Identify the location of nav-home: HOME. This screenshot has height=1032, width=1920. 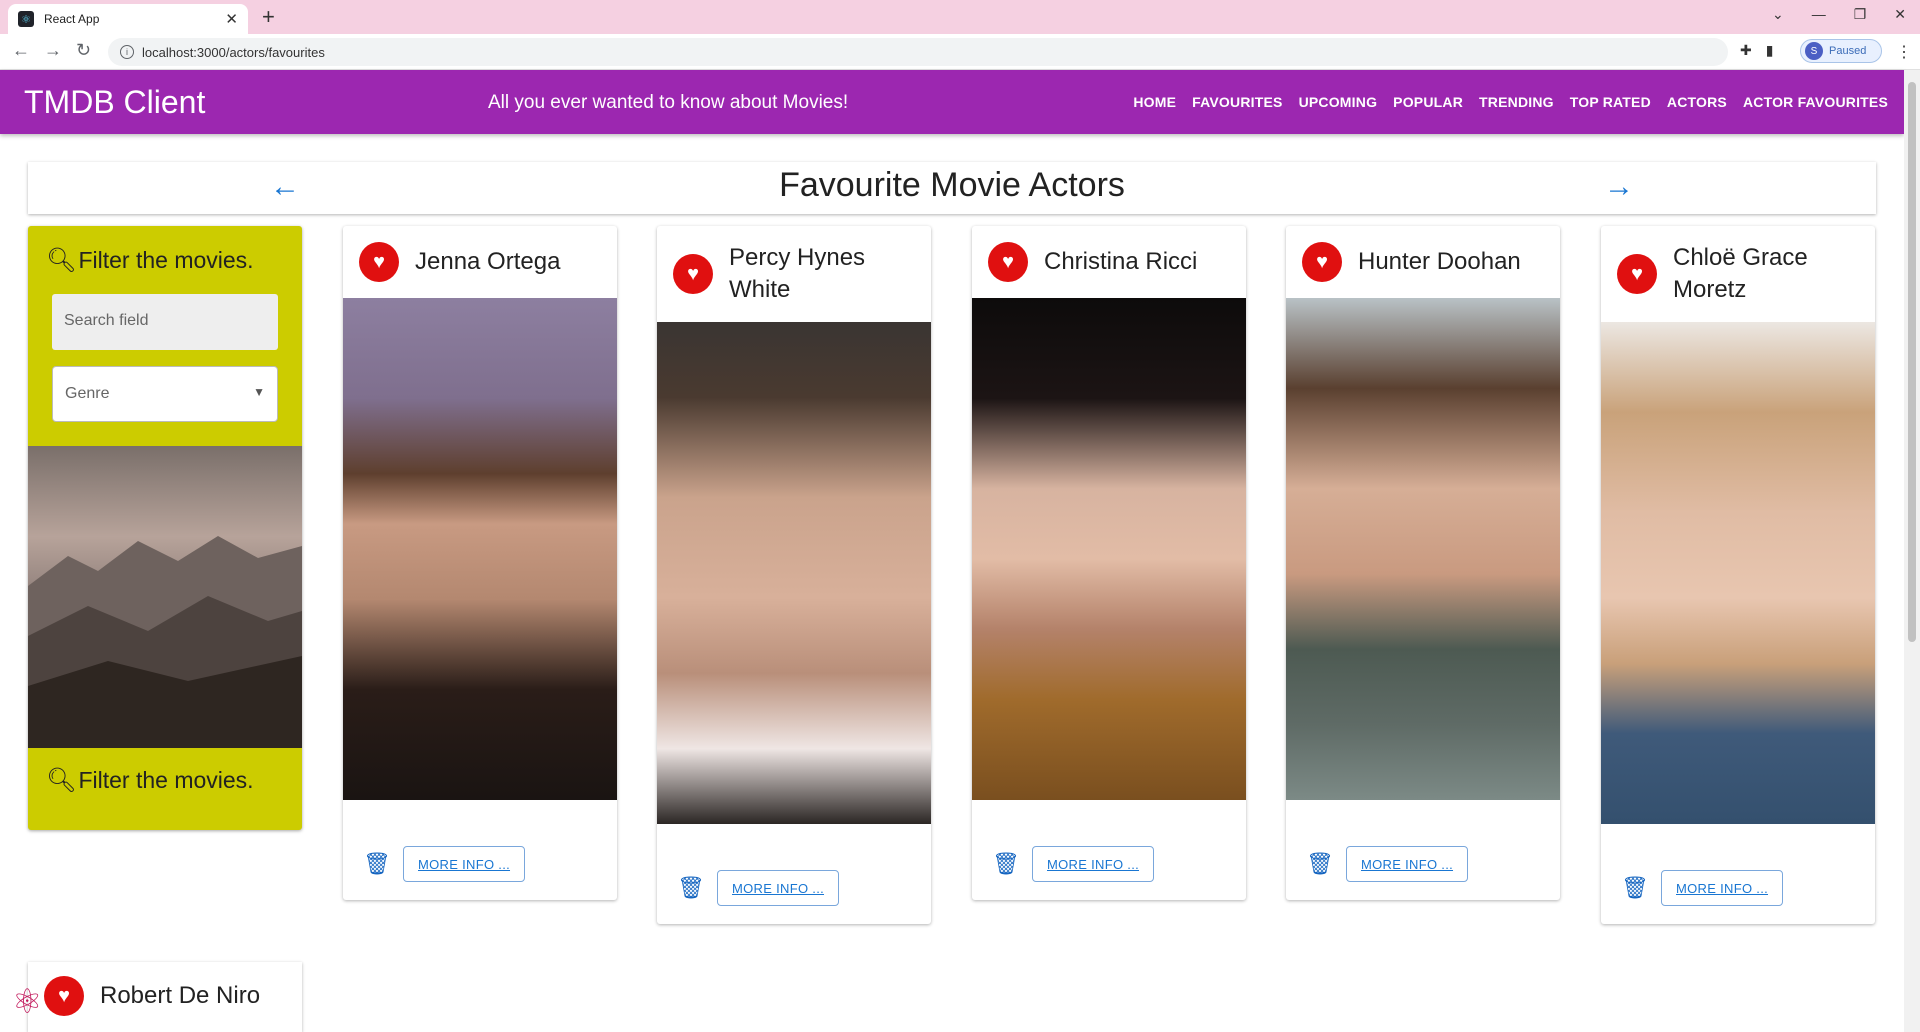
(1154, 102).